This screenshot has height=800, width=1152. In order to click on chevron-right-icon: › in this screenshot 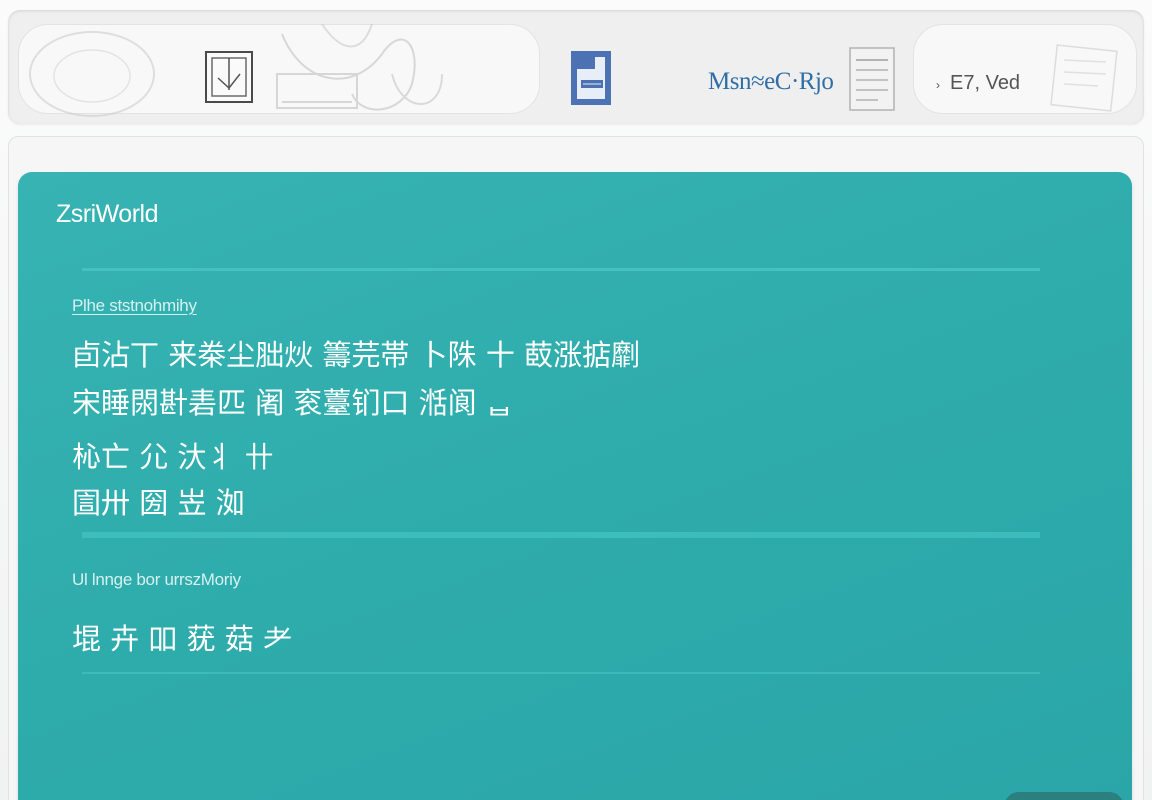, I will do `click(938, 85)`.